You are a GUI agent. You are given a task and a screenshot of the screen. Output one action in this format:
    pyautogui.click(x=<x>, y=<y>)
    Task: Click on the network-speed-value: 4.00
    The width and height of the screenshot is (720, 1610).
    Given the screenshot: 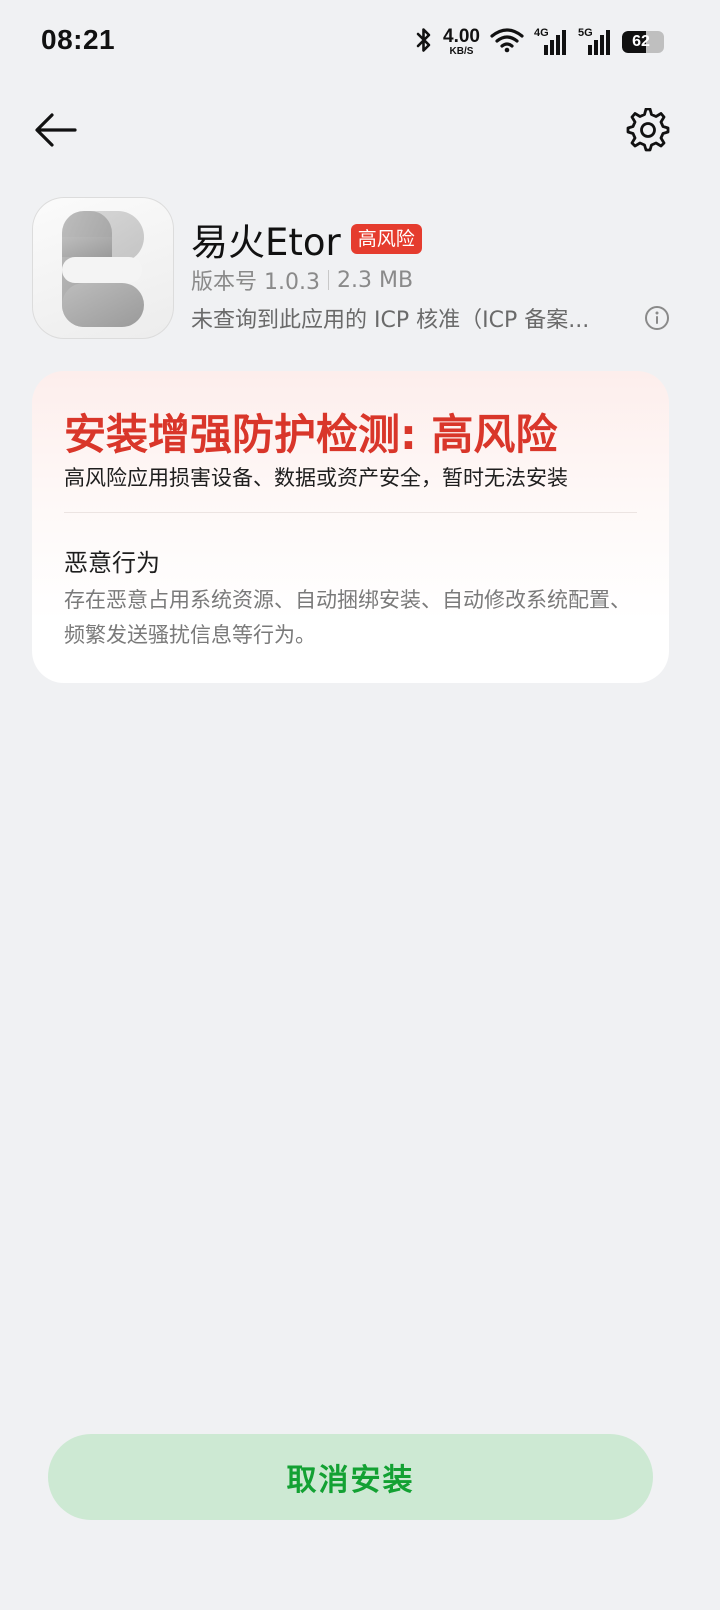 What is the action you would take?
    pyautogui.click(x=461, y=36)
    